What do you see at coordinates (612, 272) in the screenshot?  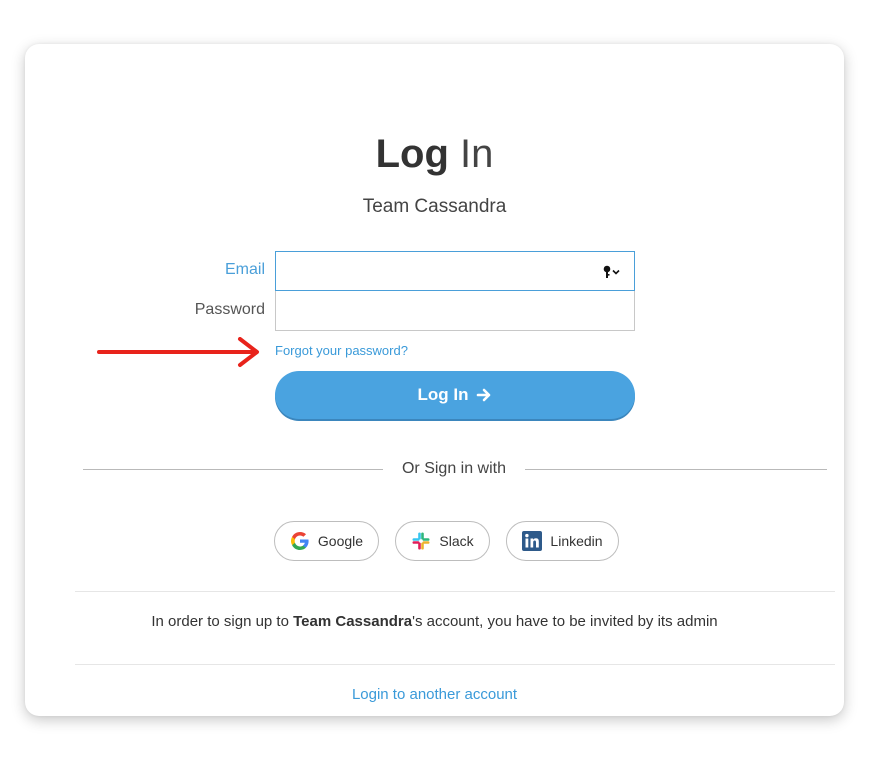 I see `password-manager-key-icon` at bounding box center [612, 272].